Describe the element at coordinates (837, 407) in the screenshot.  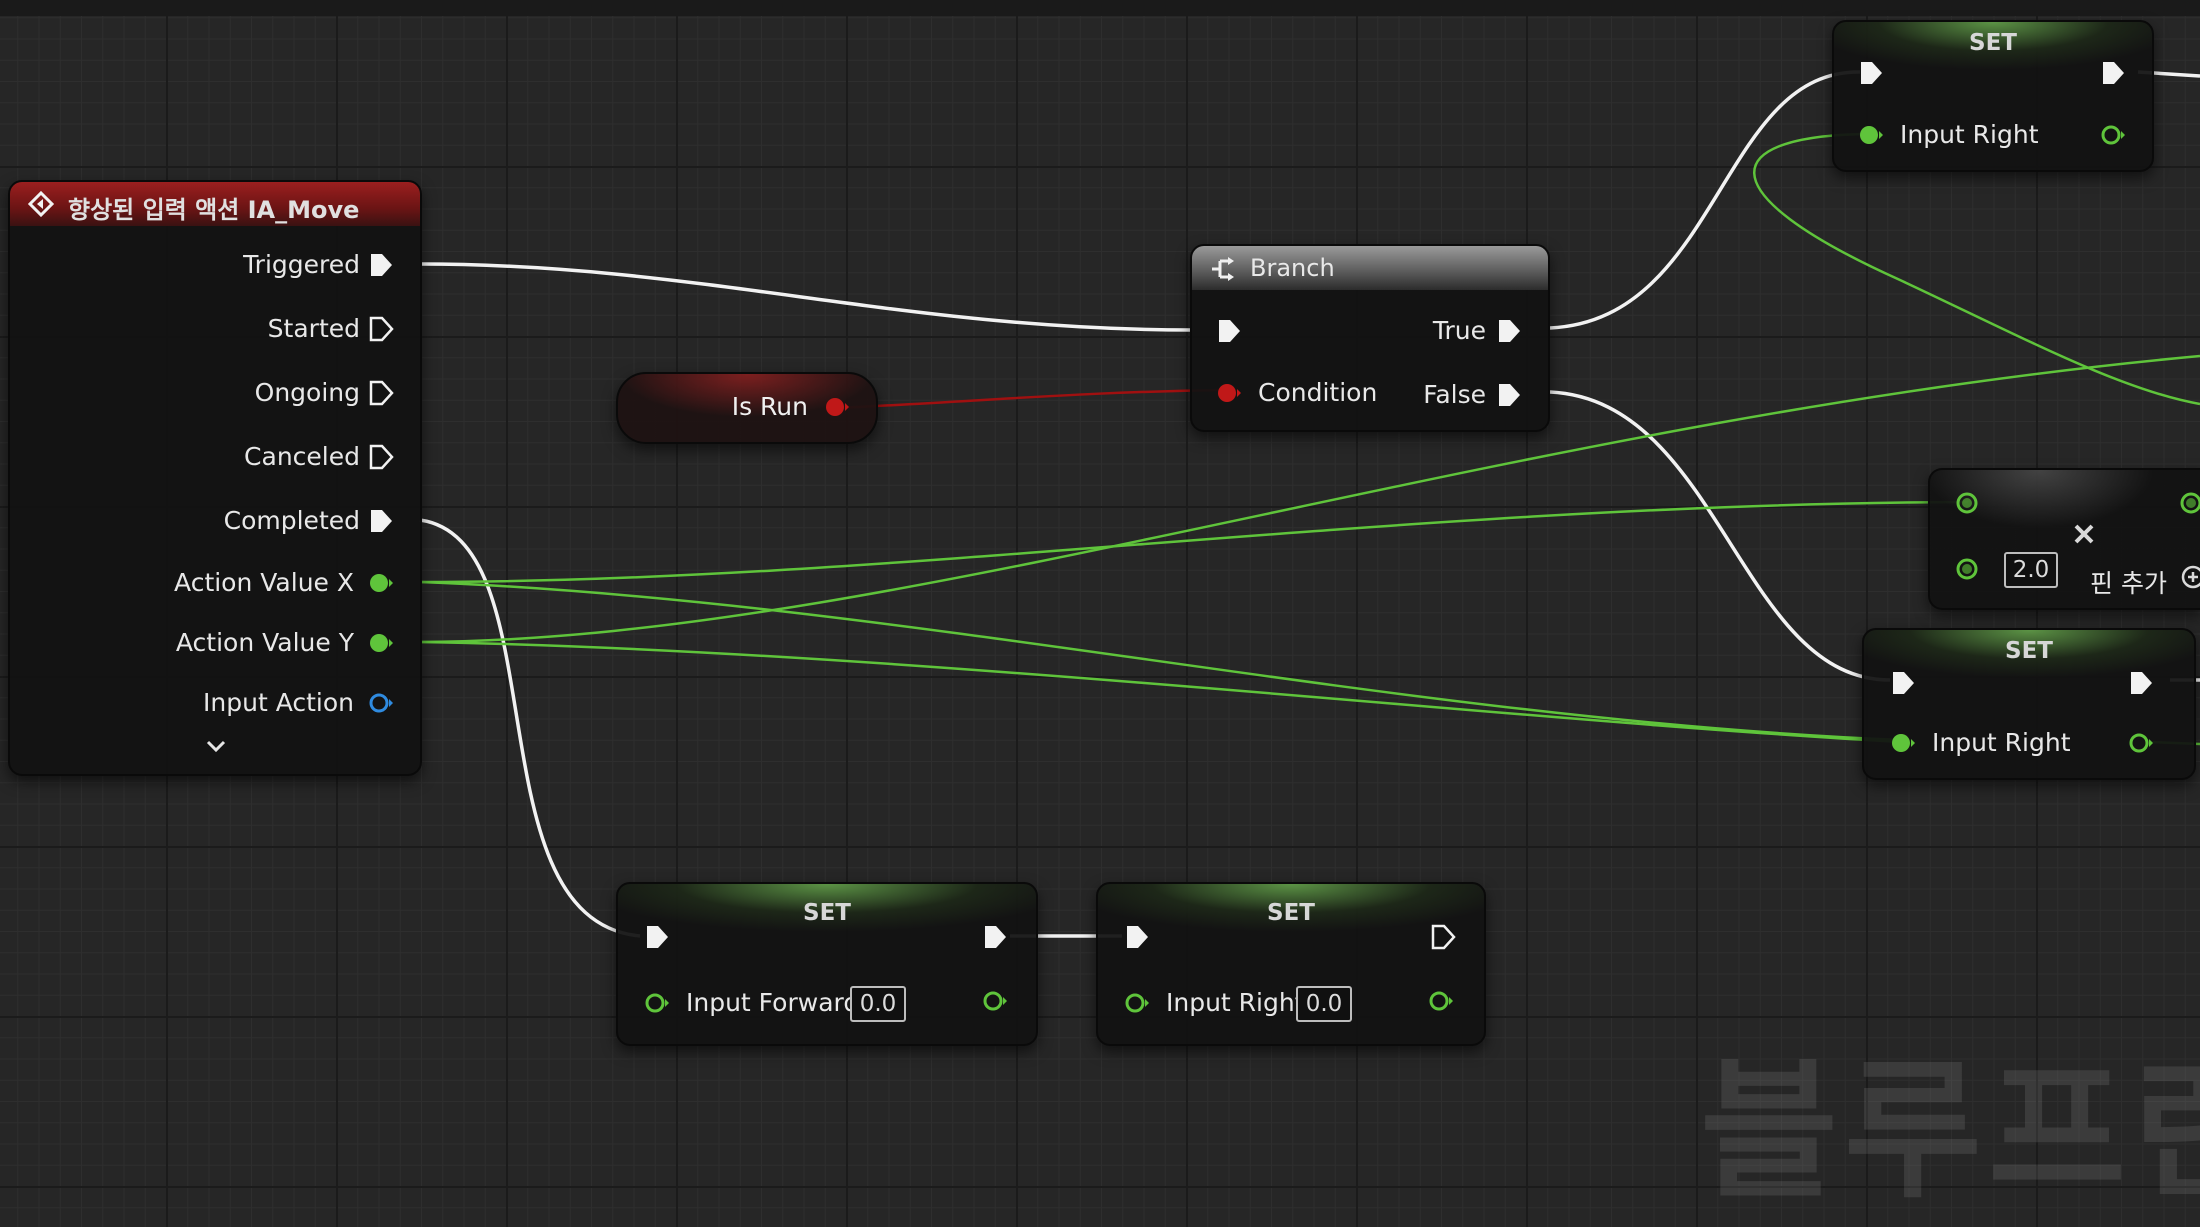
I see `data-out-is-run` at that location.